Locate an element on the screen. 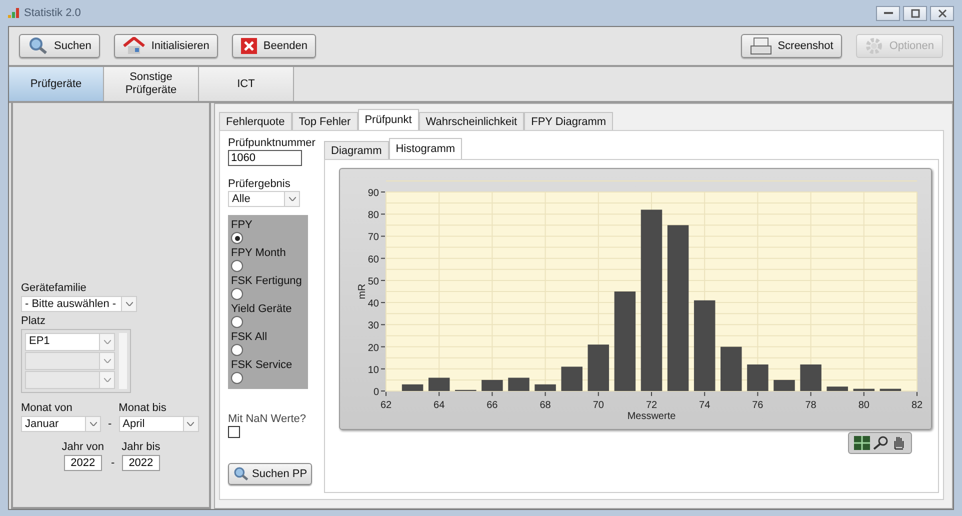 The image size is (962, 516). tab: Wahrscheinlichkeit is located at coordinates (471, 121).